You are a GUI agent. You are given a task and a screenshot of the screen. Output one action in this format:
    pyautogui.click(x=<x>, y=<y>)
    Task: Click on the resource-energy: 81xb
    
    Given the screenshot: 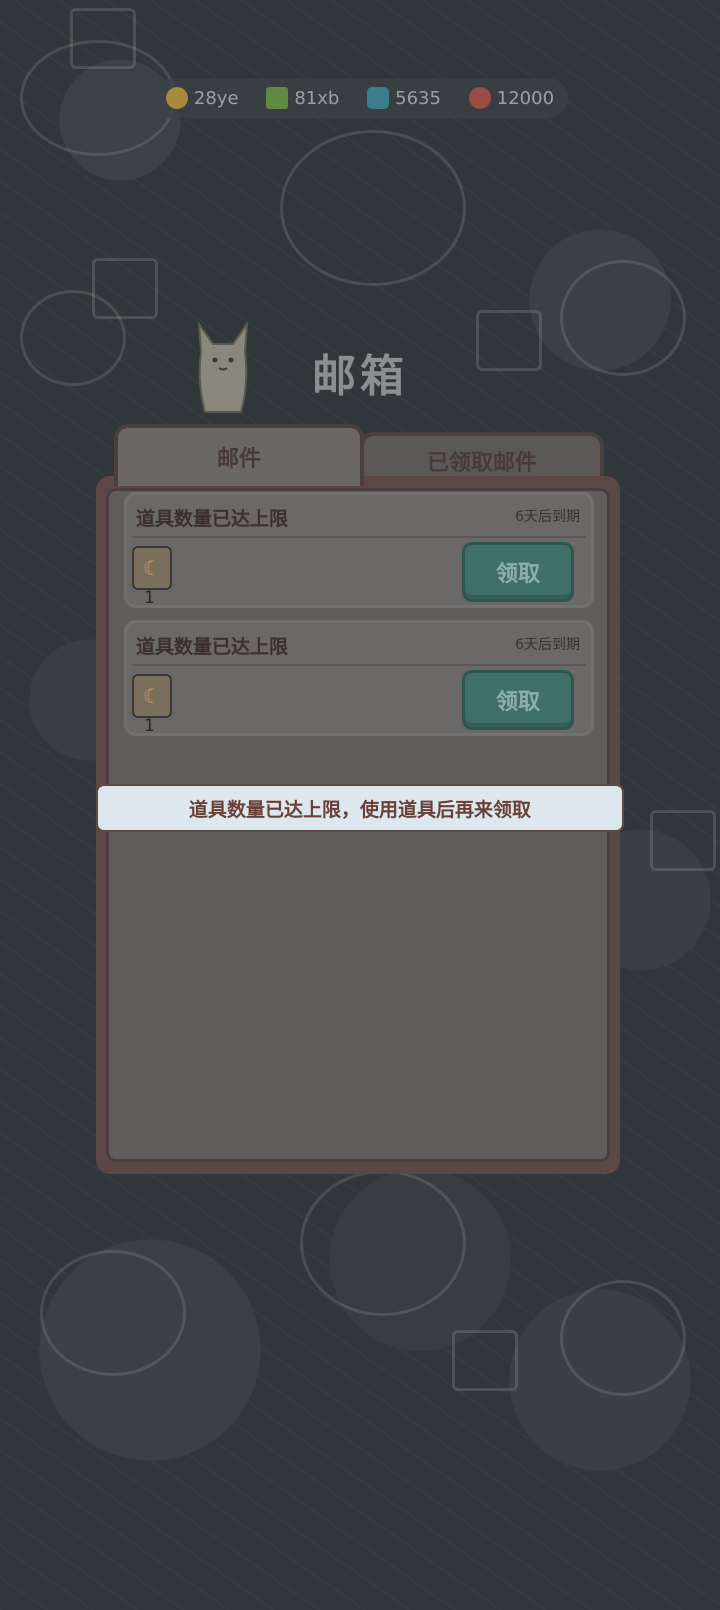 What is the action you would take?
    pyautogui.click(x=302, y=98)
    